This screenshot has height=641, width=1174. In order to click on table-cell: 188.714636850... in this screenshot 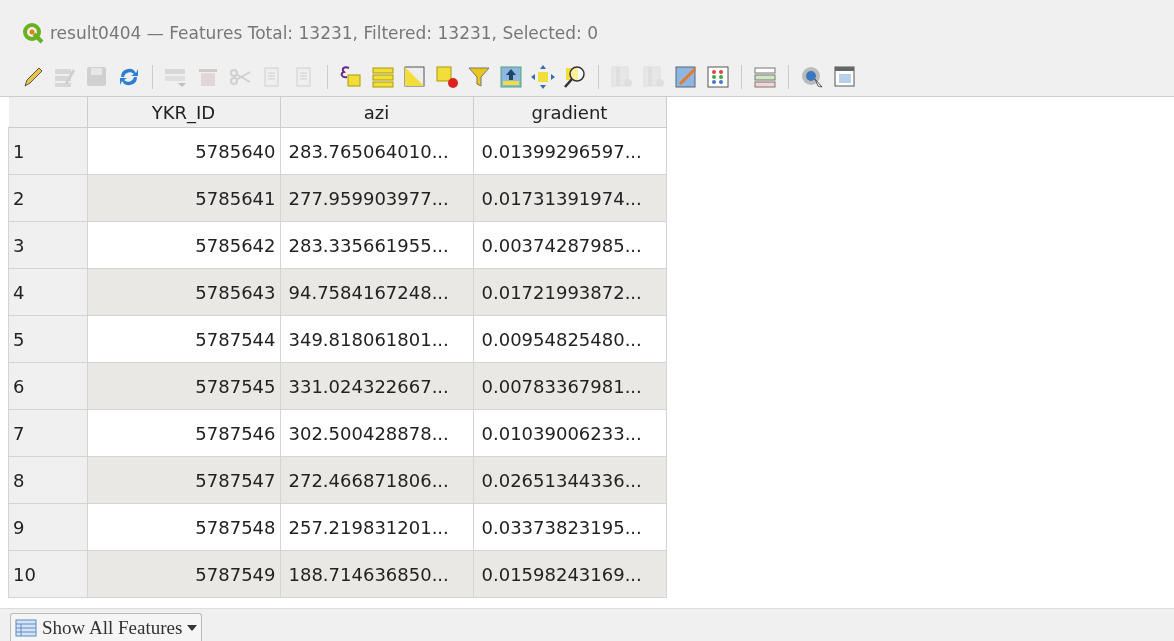, I will do `click(376, 574)`.